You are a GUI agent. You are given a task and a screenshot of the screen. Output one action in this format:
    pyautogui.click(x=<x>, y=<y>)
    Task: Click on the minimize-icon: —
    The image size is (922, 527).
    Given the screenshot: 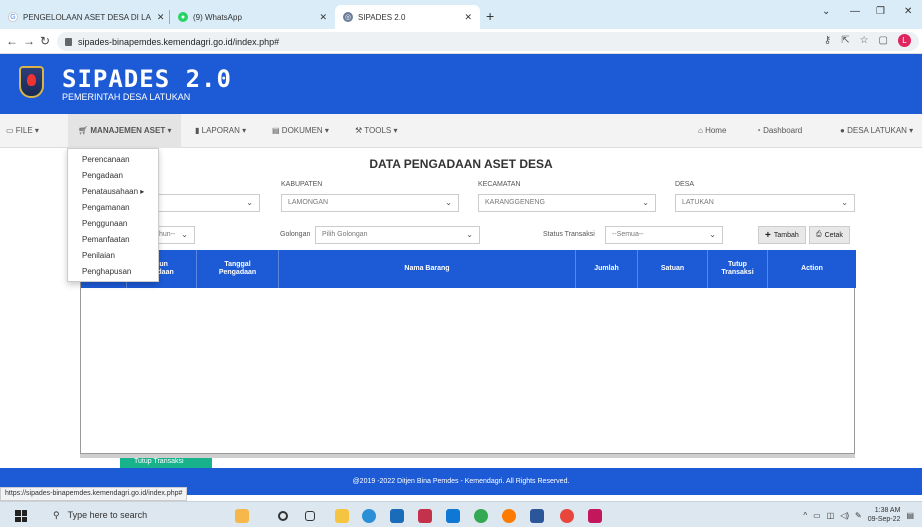 What is the action you would take?
    pyautogui.click(x=855, y=11)
    